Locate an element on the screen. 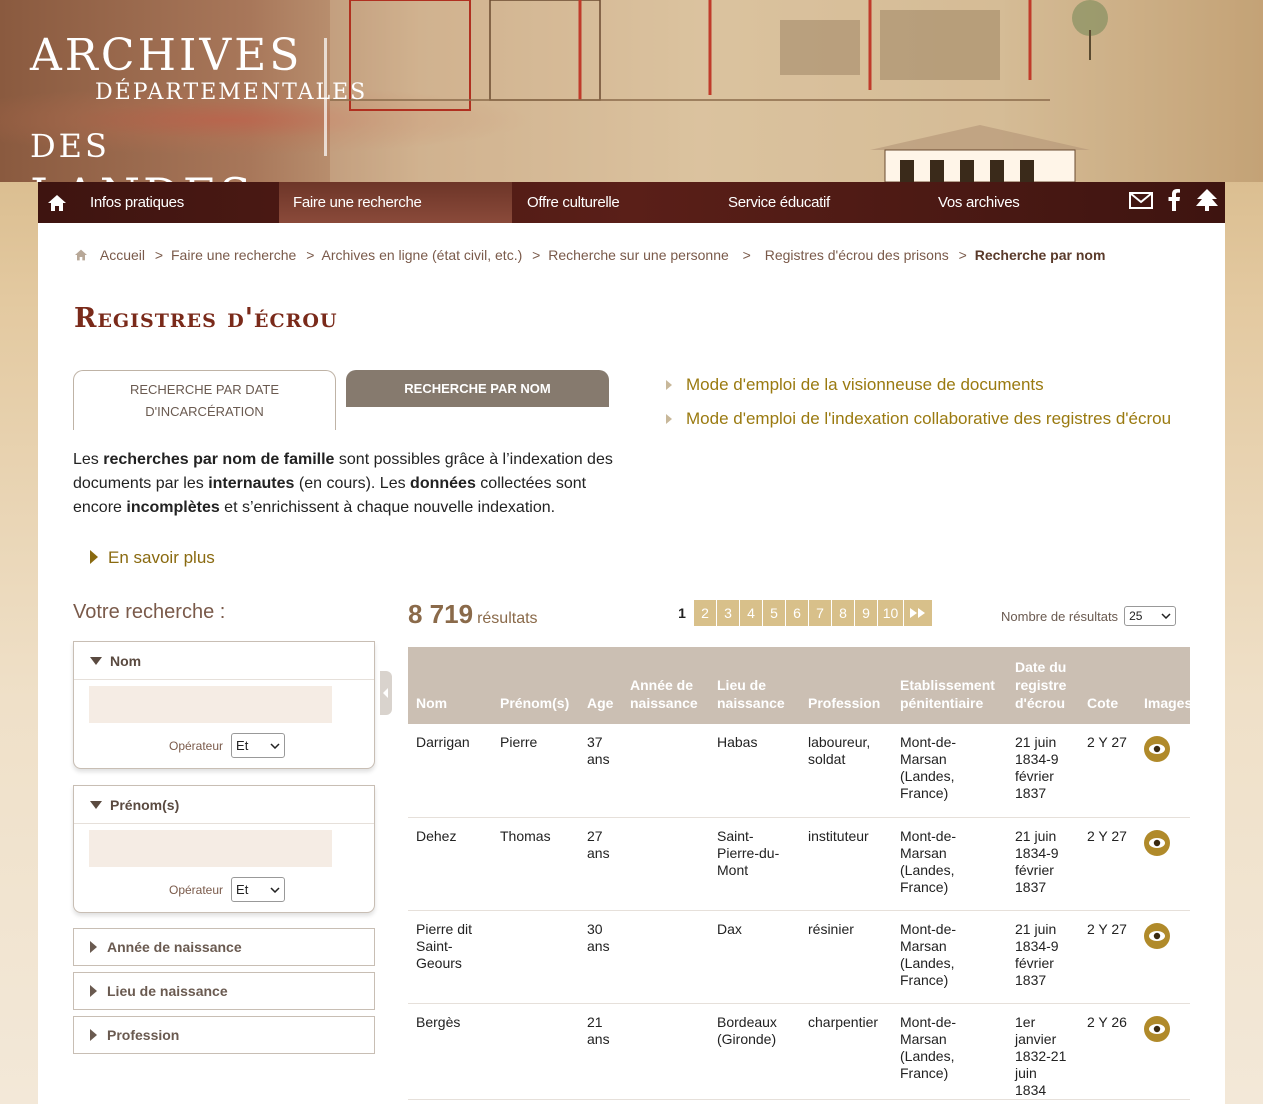  nom-input is located at coordinates (210, 704).